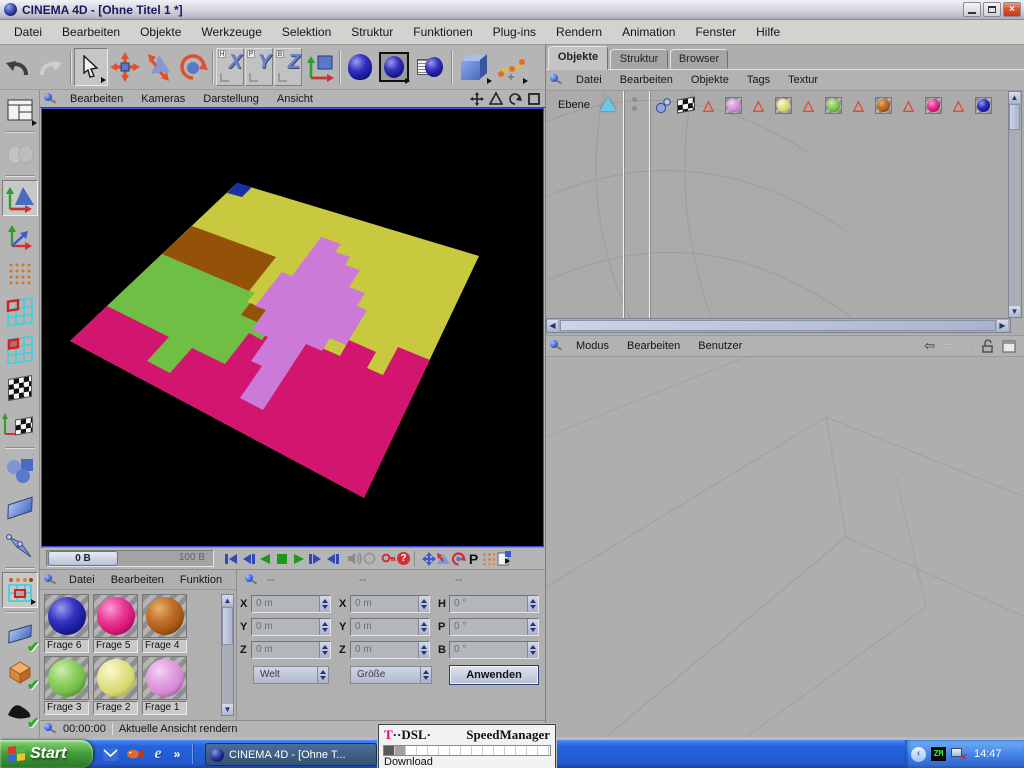 The image size is (1024, 768). What do you see at coordinates (496, 99) in the screenshot?
I see `scale-view-icon` at bounding box center [496, 99].